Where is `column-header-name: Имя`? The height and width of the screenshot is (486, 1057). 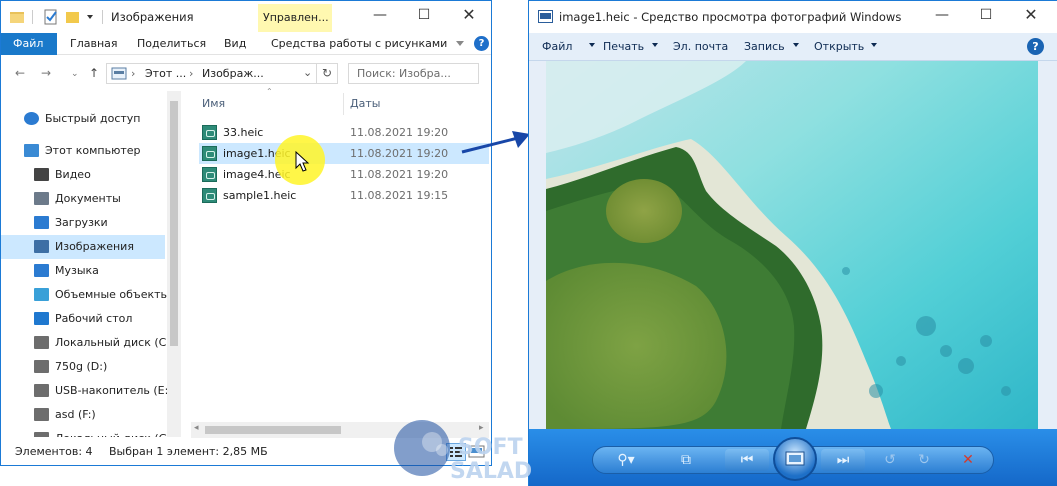
column-header-name: Имя is located at coordinates (213, 103).